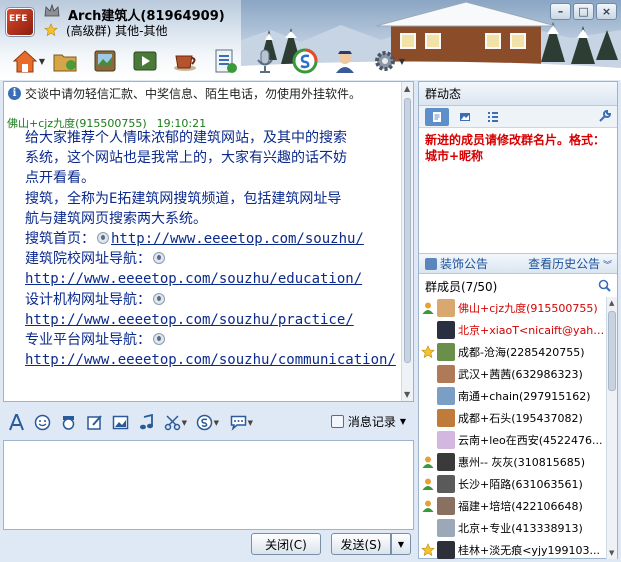 The height and width of the screenshot is (562, 621). Describe the element at coordinates (512, 418) in the screenshot. I see `member-row: 成都+石头(195437082)` at that location.